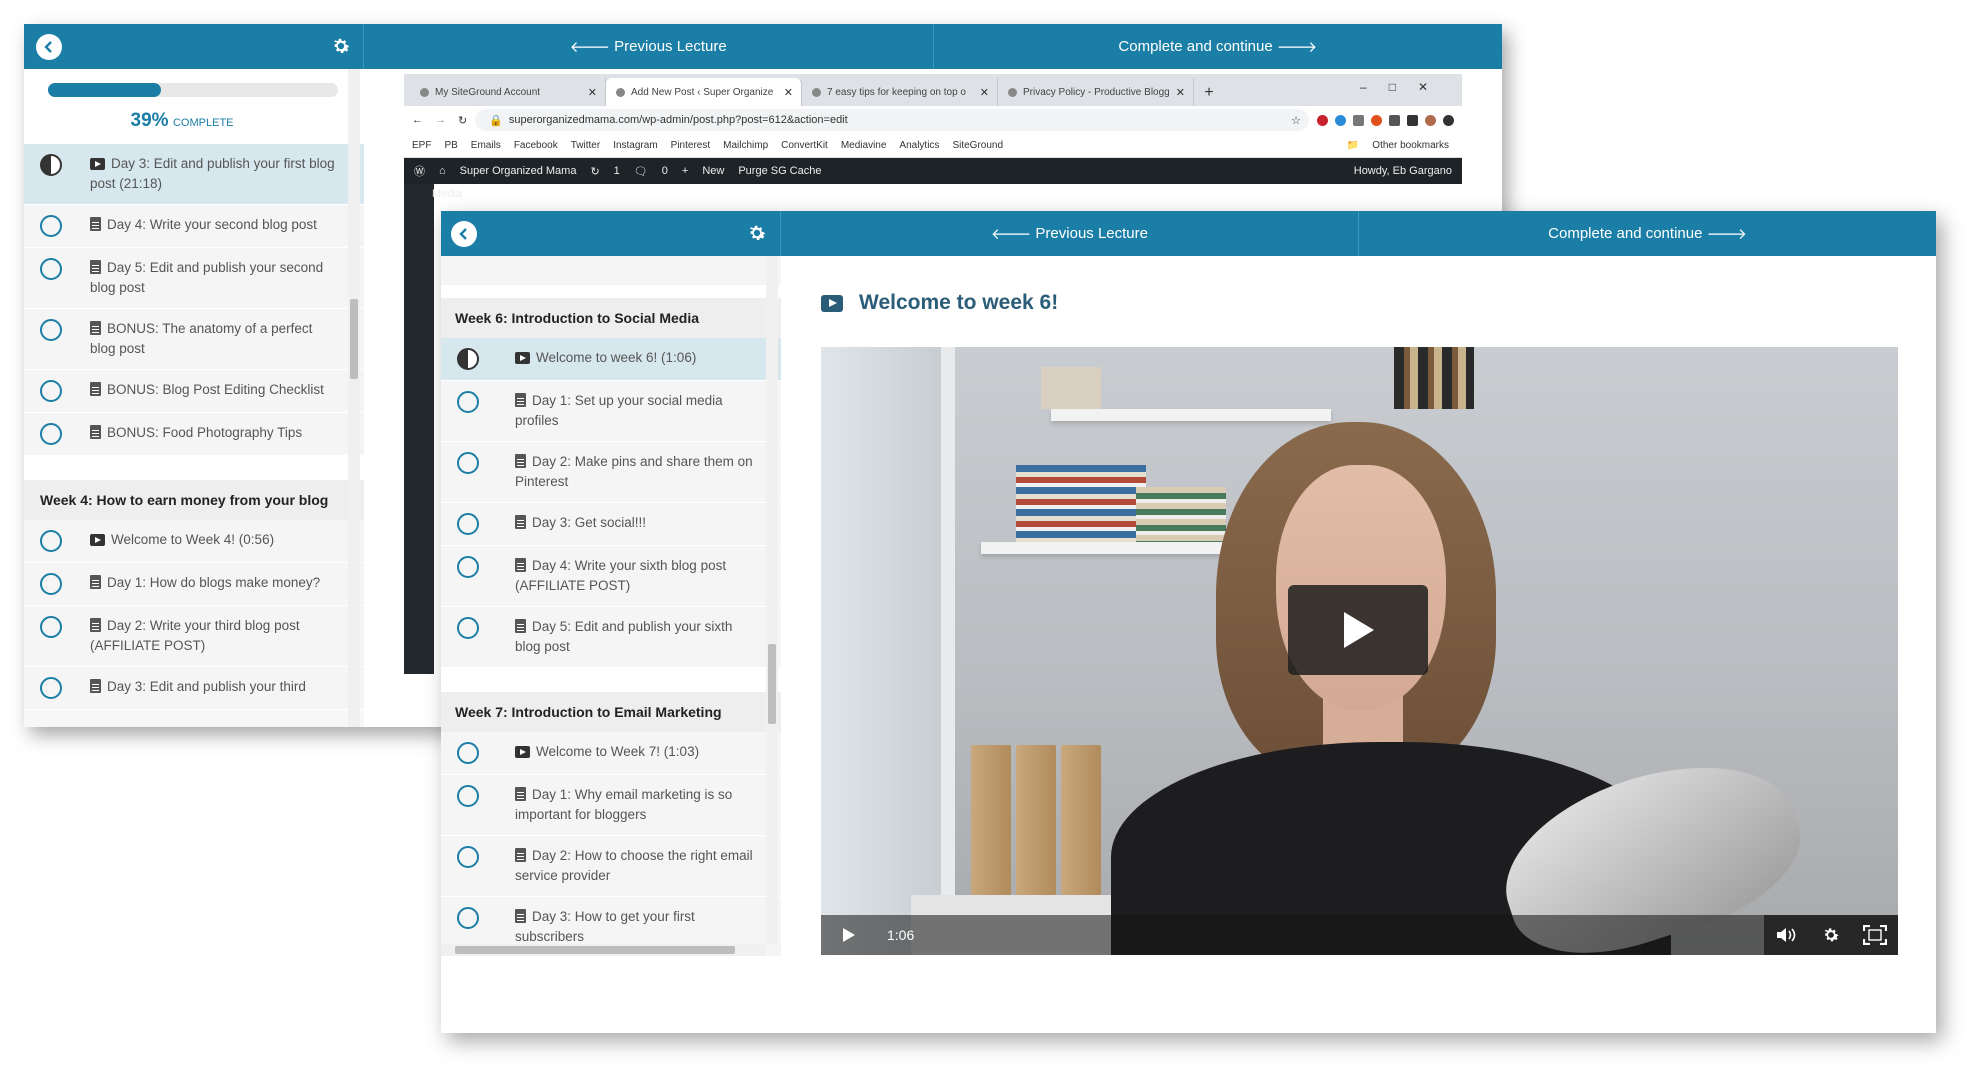 The width and height of the screenshot is (1982, 1081). Describe the element at coordinates (1430, 120) in the screenshot. I see `profile-avatar` at that location.